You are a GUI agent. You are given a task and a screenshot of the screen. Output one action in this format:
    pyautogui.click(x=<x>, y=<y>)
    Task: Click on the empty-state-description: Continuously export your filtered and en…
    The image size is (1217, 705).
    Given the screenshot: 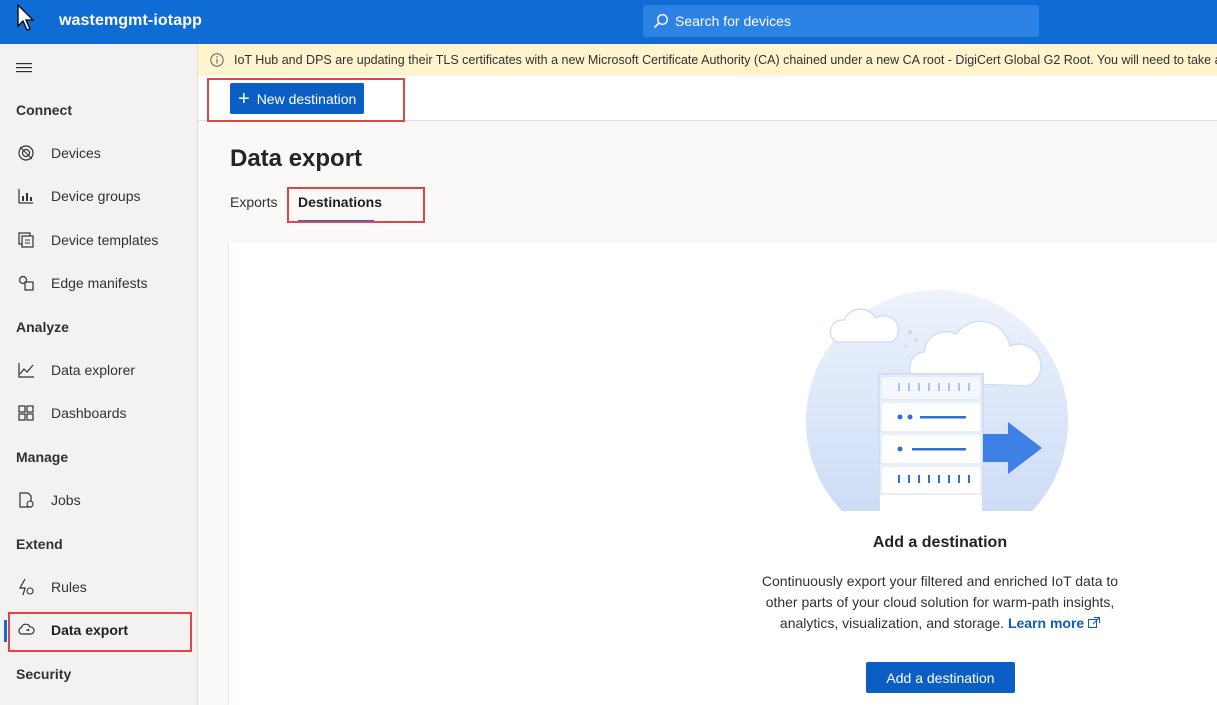 What is the action you would take?
    pyautogui.click(x=940, y=602)
    